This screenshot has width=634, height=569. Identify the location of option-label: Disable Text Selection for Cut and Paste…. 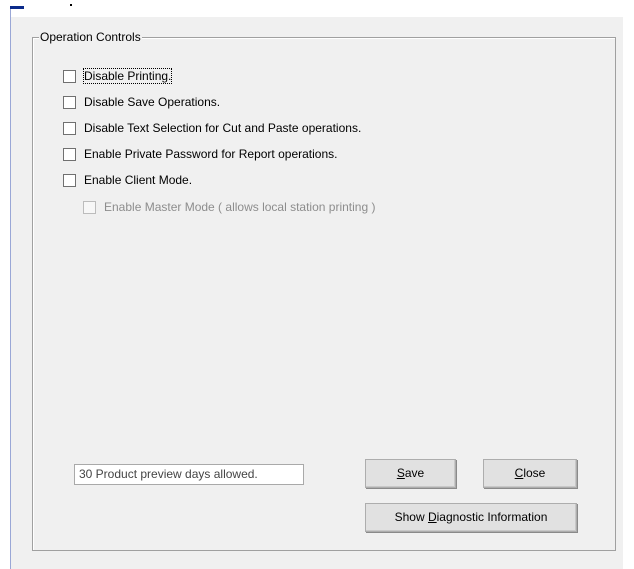
(223, 128).